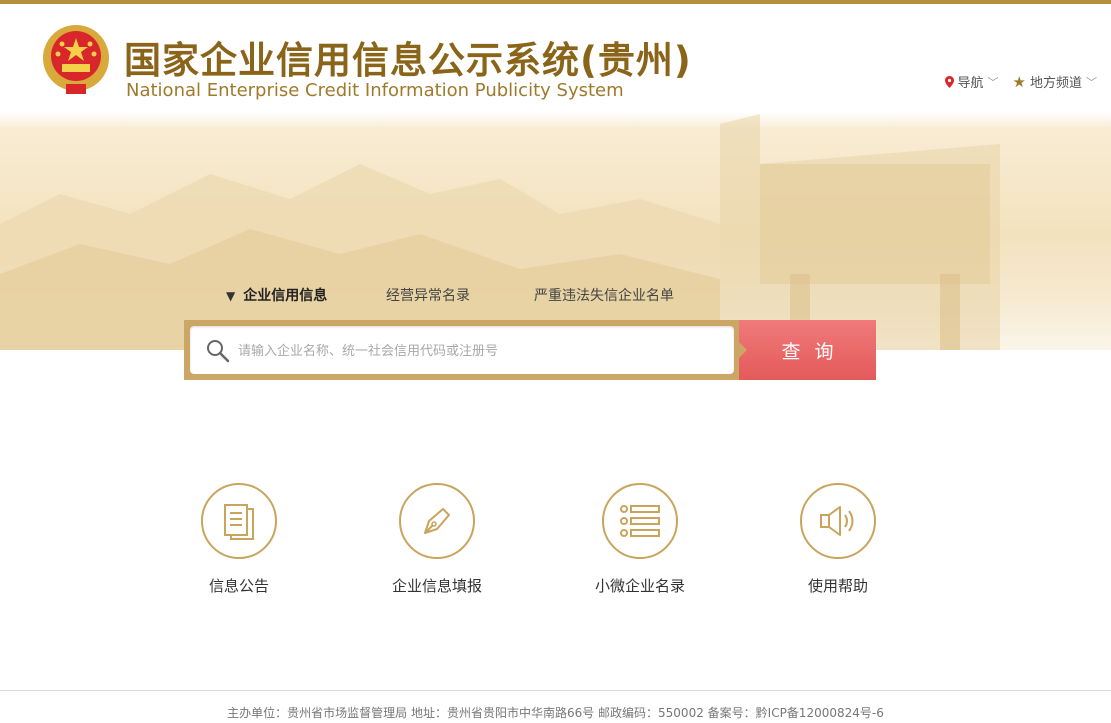  What do you see at coordinates (478, 351) in the screenshot?
I see `search-input` at bounding box center [478, 351].